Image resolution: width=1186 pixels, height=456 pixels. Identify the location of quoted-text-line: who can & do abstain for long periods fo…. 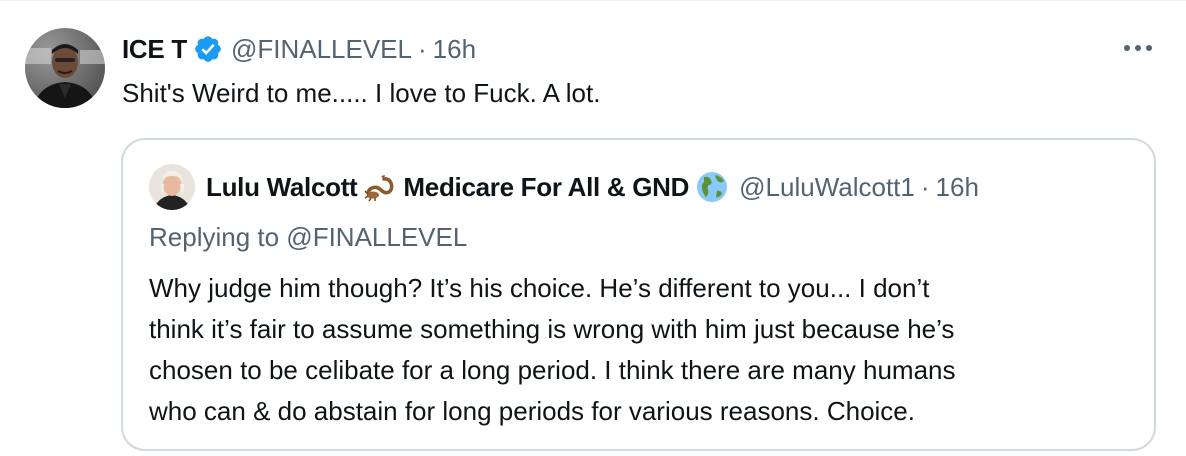
(532, 411).